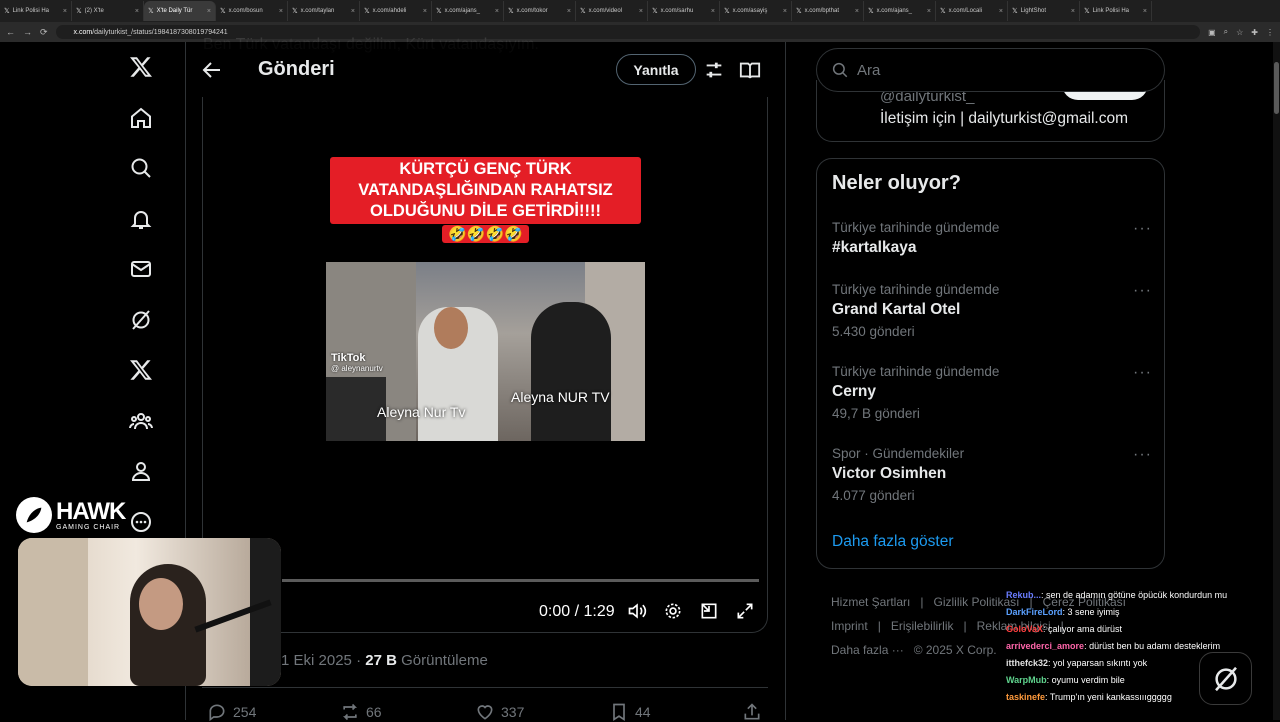 This screenshot has width=1280, height=722. I want to click on scrollbar-track, so click(1276, 381).